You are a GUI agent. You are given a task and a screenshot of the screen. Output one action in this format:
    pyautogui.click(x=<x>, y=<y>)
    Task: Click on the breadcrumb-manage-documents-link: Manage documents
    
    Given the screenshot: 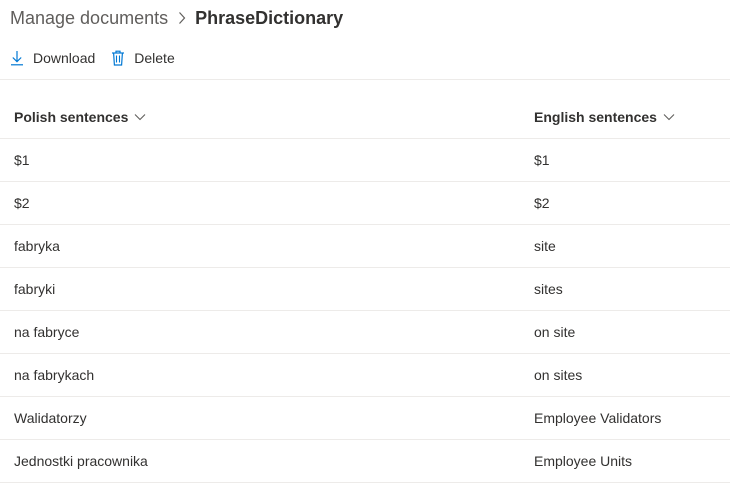 What is the action you would take?
    pyautogui.click(x=89, y=18)
    